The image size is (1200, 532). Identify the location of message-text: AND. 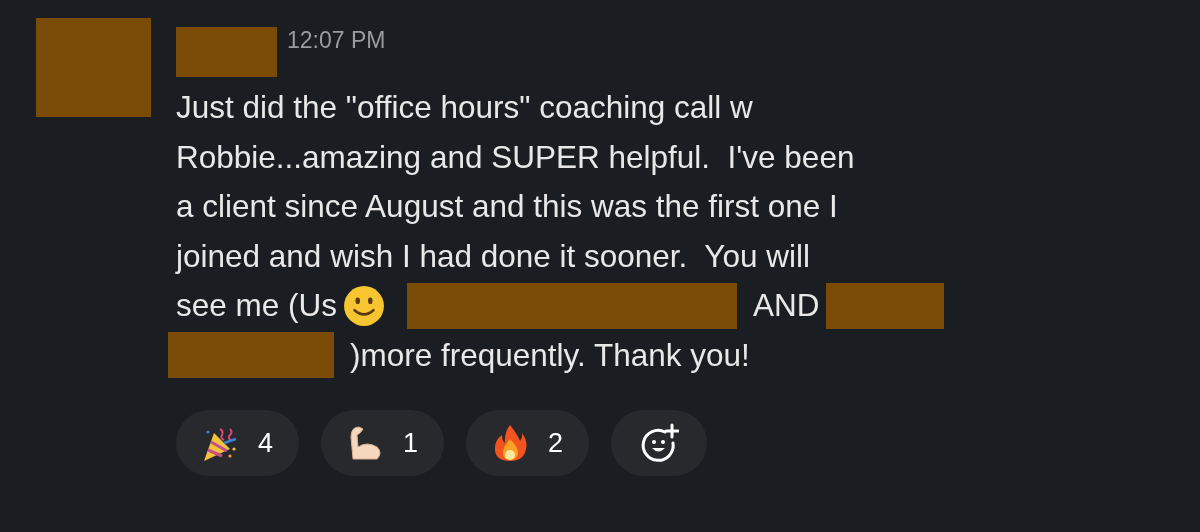
(786, 306).